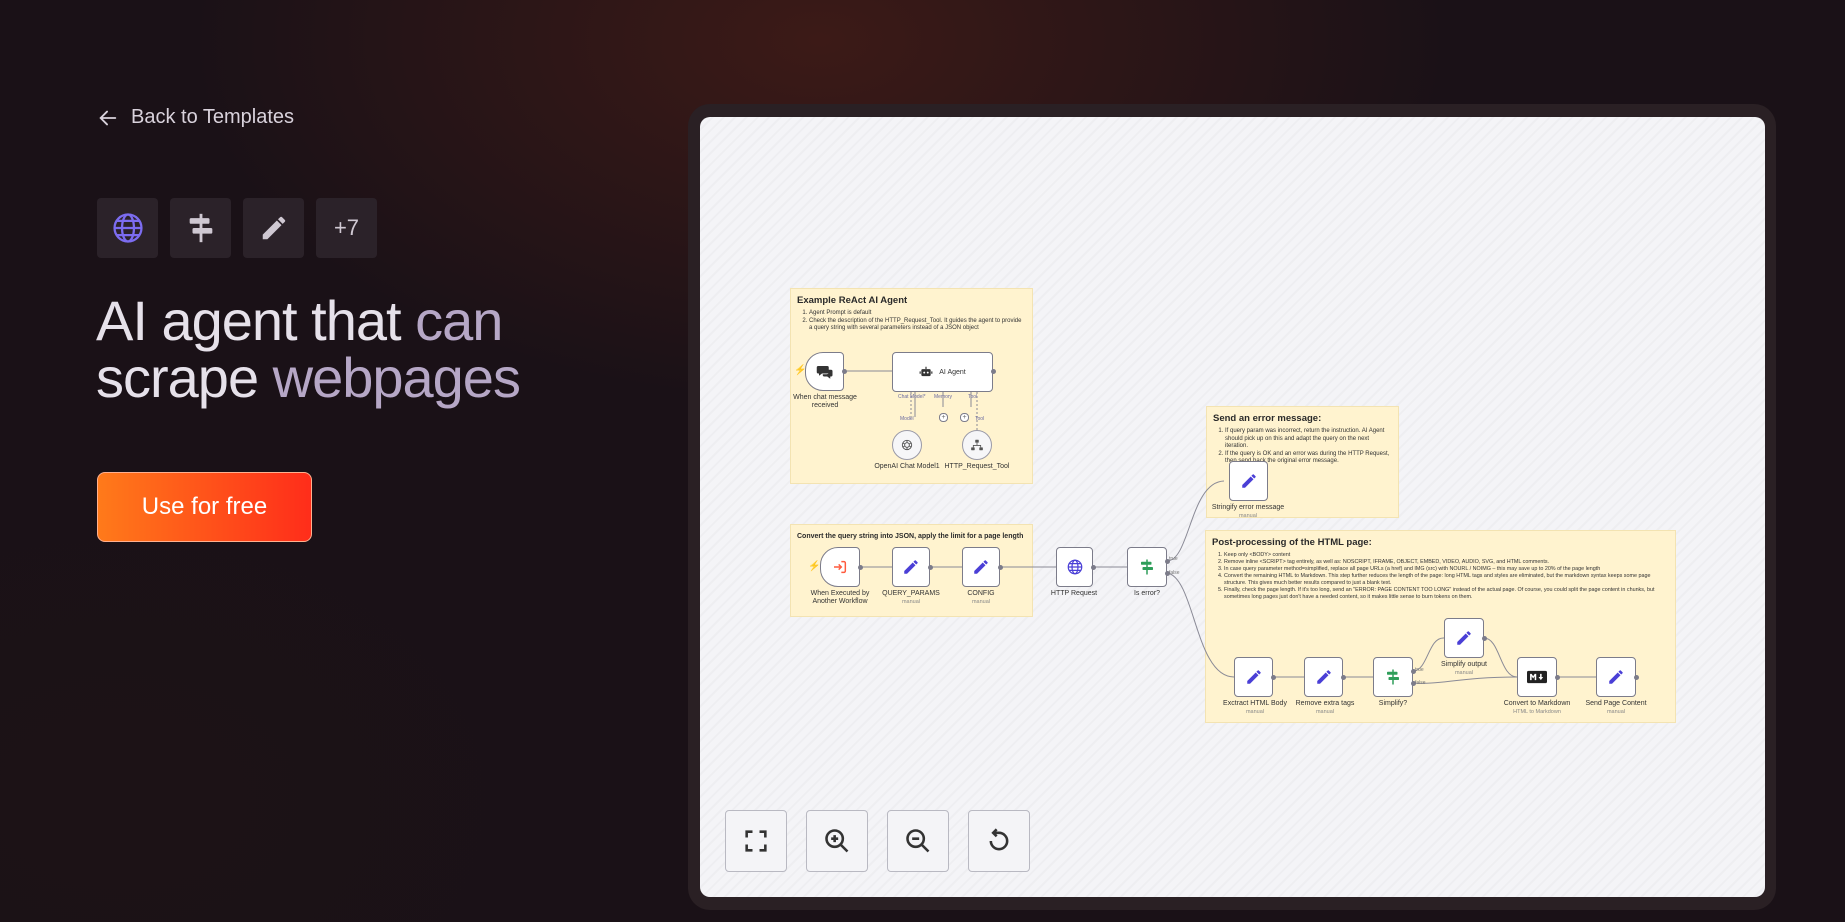  I want to click on simplify-output-node, so click(1464, 638).